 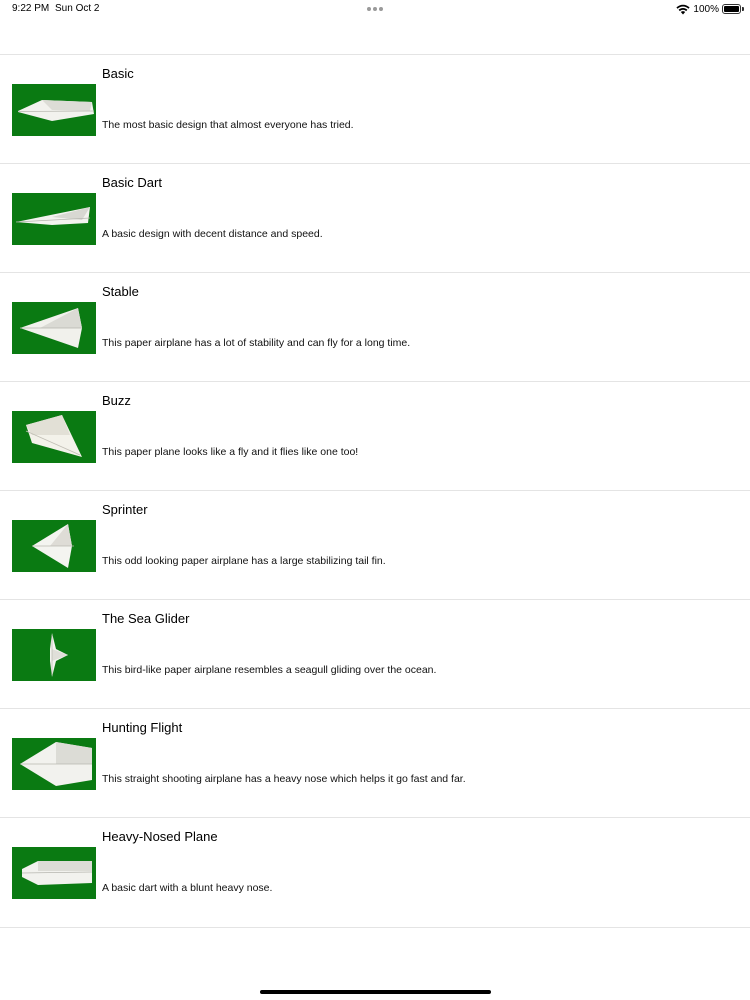 What do you see at coordinates (733, 9) in the screenshot?
I see `battery-icon` at bounding box center [733, 9].